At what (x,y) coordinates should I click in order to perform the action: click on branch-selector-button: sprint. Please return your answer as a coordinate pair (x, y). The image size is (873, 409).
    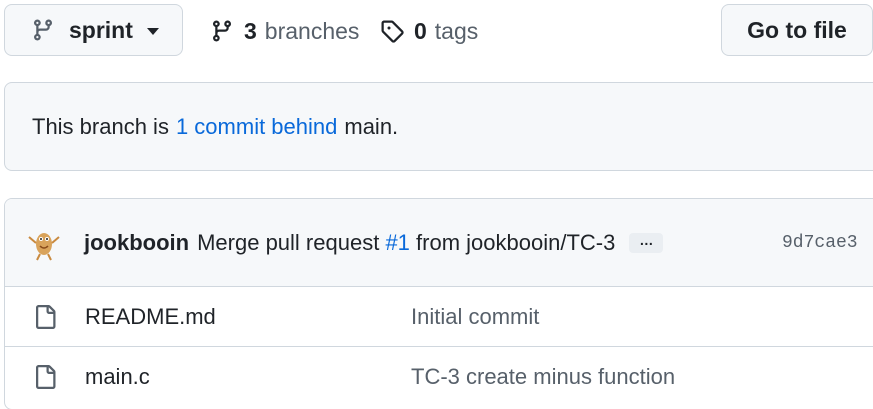
    Looking at the image, I should click on (93, 30).